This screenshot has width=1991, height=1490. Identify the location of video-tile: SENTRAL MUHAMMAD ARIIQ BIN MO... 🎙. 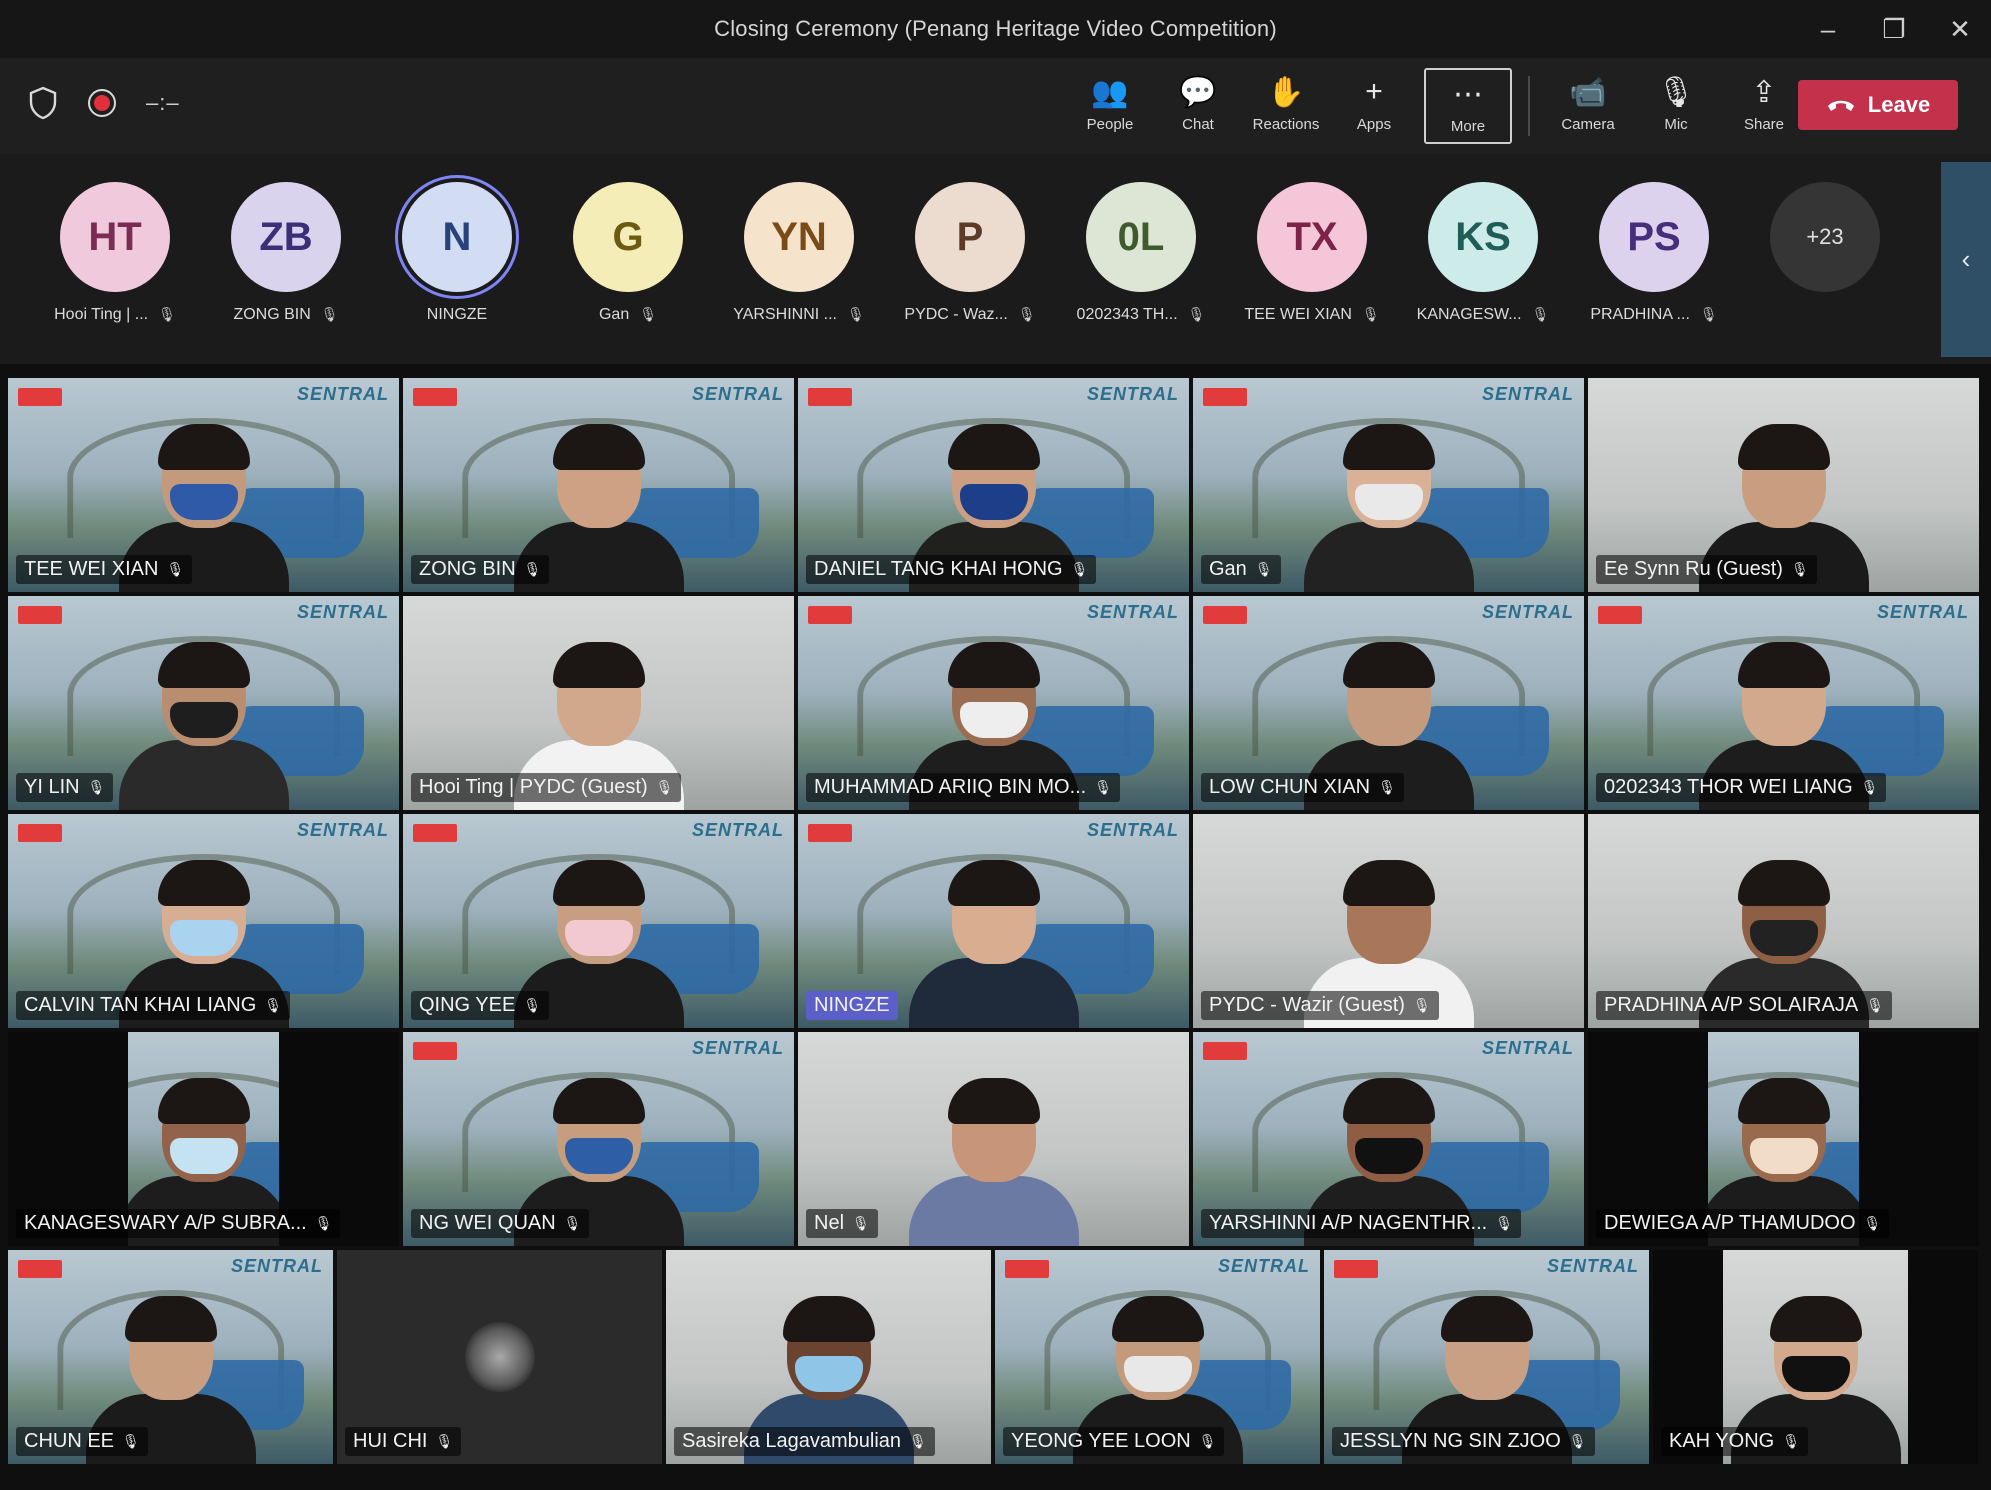
(993, 703).